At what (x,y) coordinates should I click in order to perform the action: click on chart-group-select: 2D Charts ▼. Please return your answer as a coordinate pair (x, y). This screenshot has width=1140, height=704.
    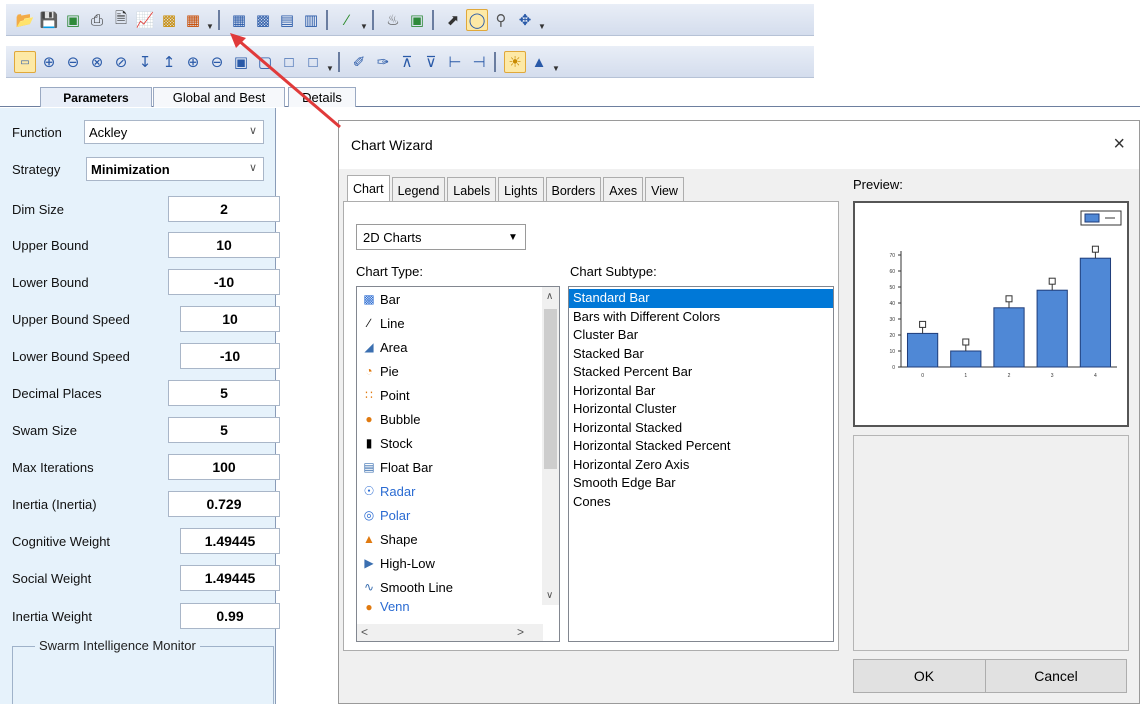
    Looking at the image, I should click on (441, 237).